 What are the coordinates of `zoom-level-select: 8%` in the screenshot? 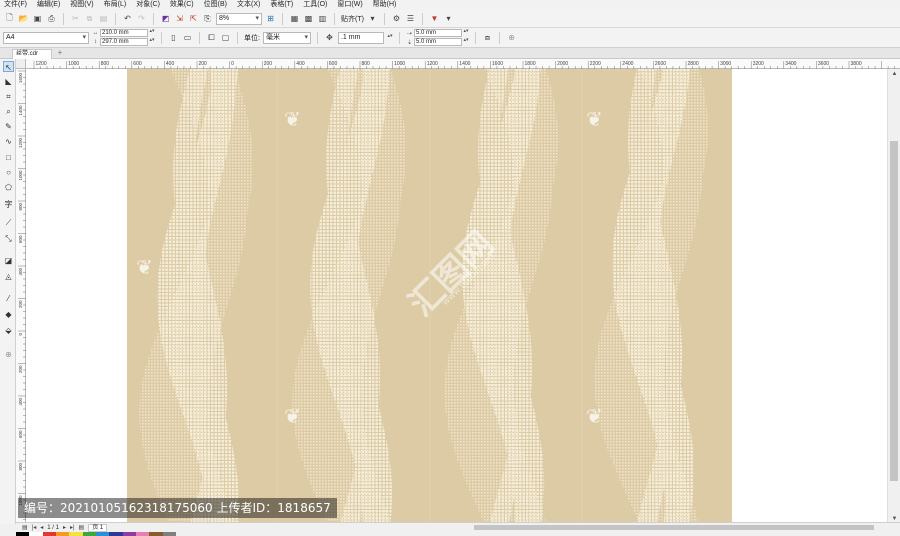 It's located at (239, 18).